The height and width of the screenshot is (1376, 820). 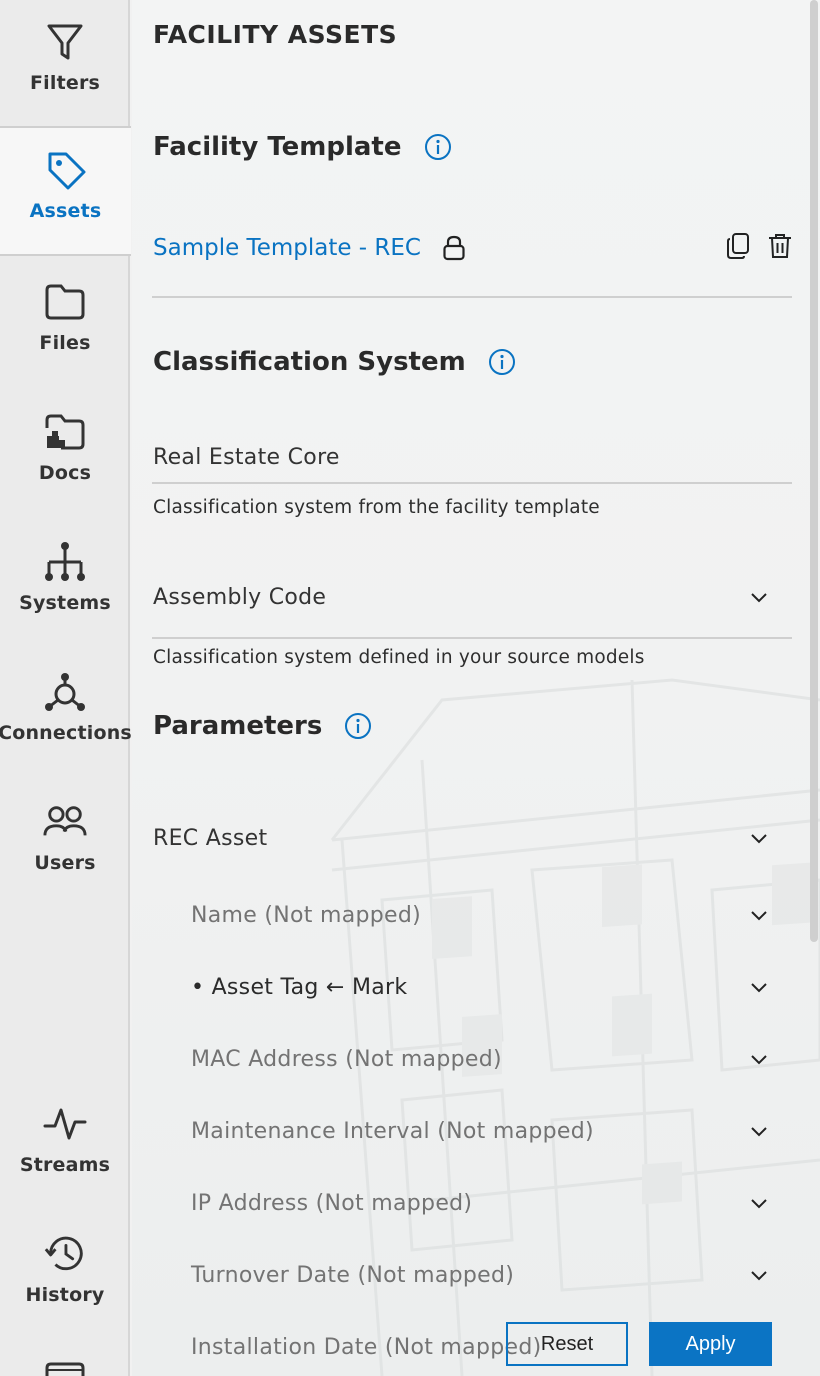 What do you see at coordinates (492, 915) in the screenshot?
I see `parameter-row: Name (Not mapped)` at bounding box center [492, 915].